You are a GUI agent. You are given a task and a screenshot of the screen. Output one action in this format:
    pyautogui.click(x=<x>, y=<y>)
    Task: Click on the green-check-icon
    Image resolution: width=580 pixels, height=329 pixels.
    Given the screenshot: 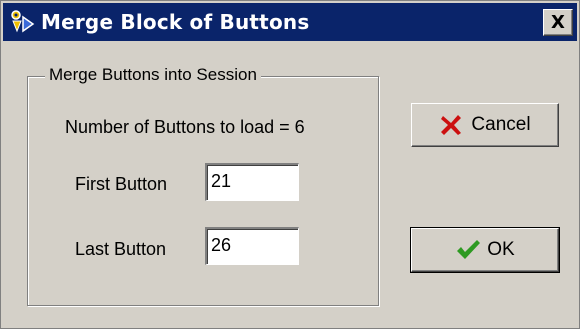 What is the action you would take?
    pyautogui.click(x=468, y=250)
    